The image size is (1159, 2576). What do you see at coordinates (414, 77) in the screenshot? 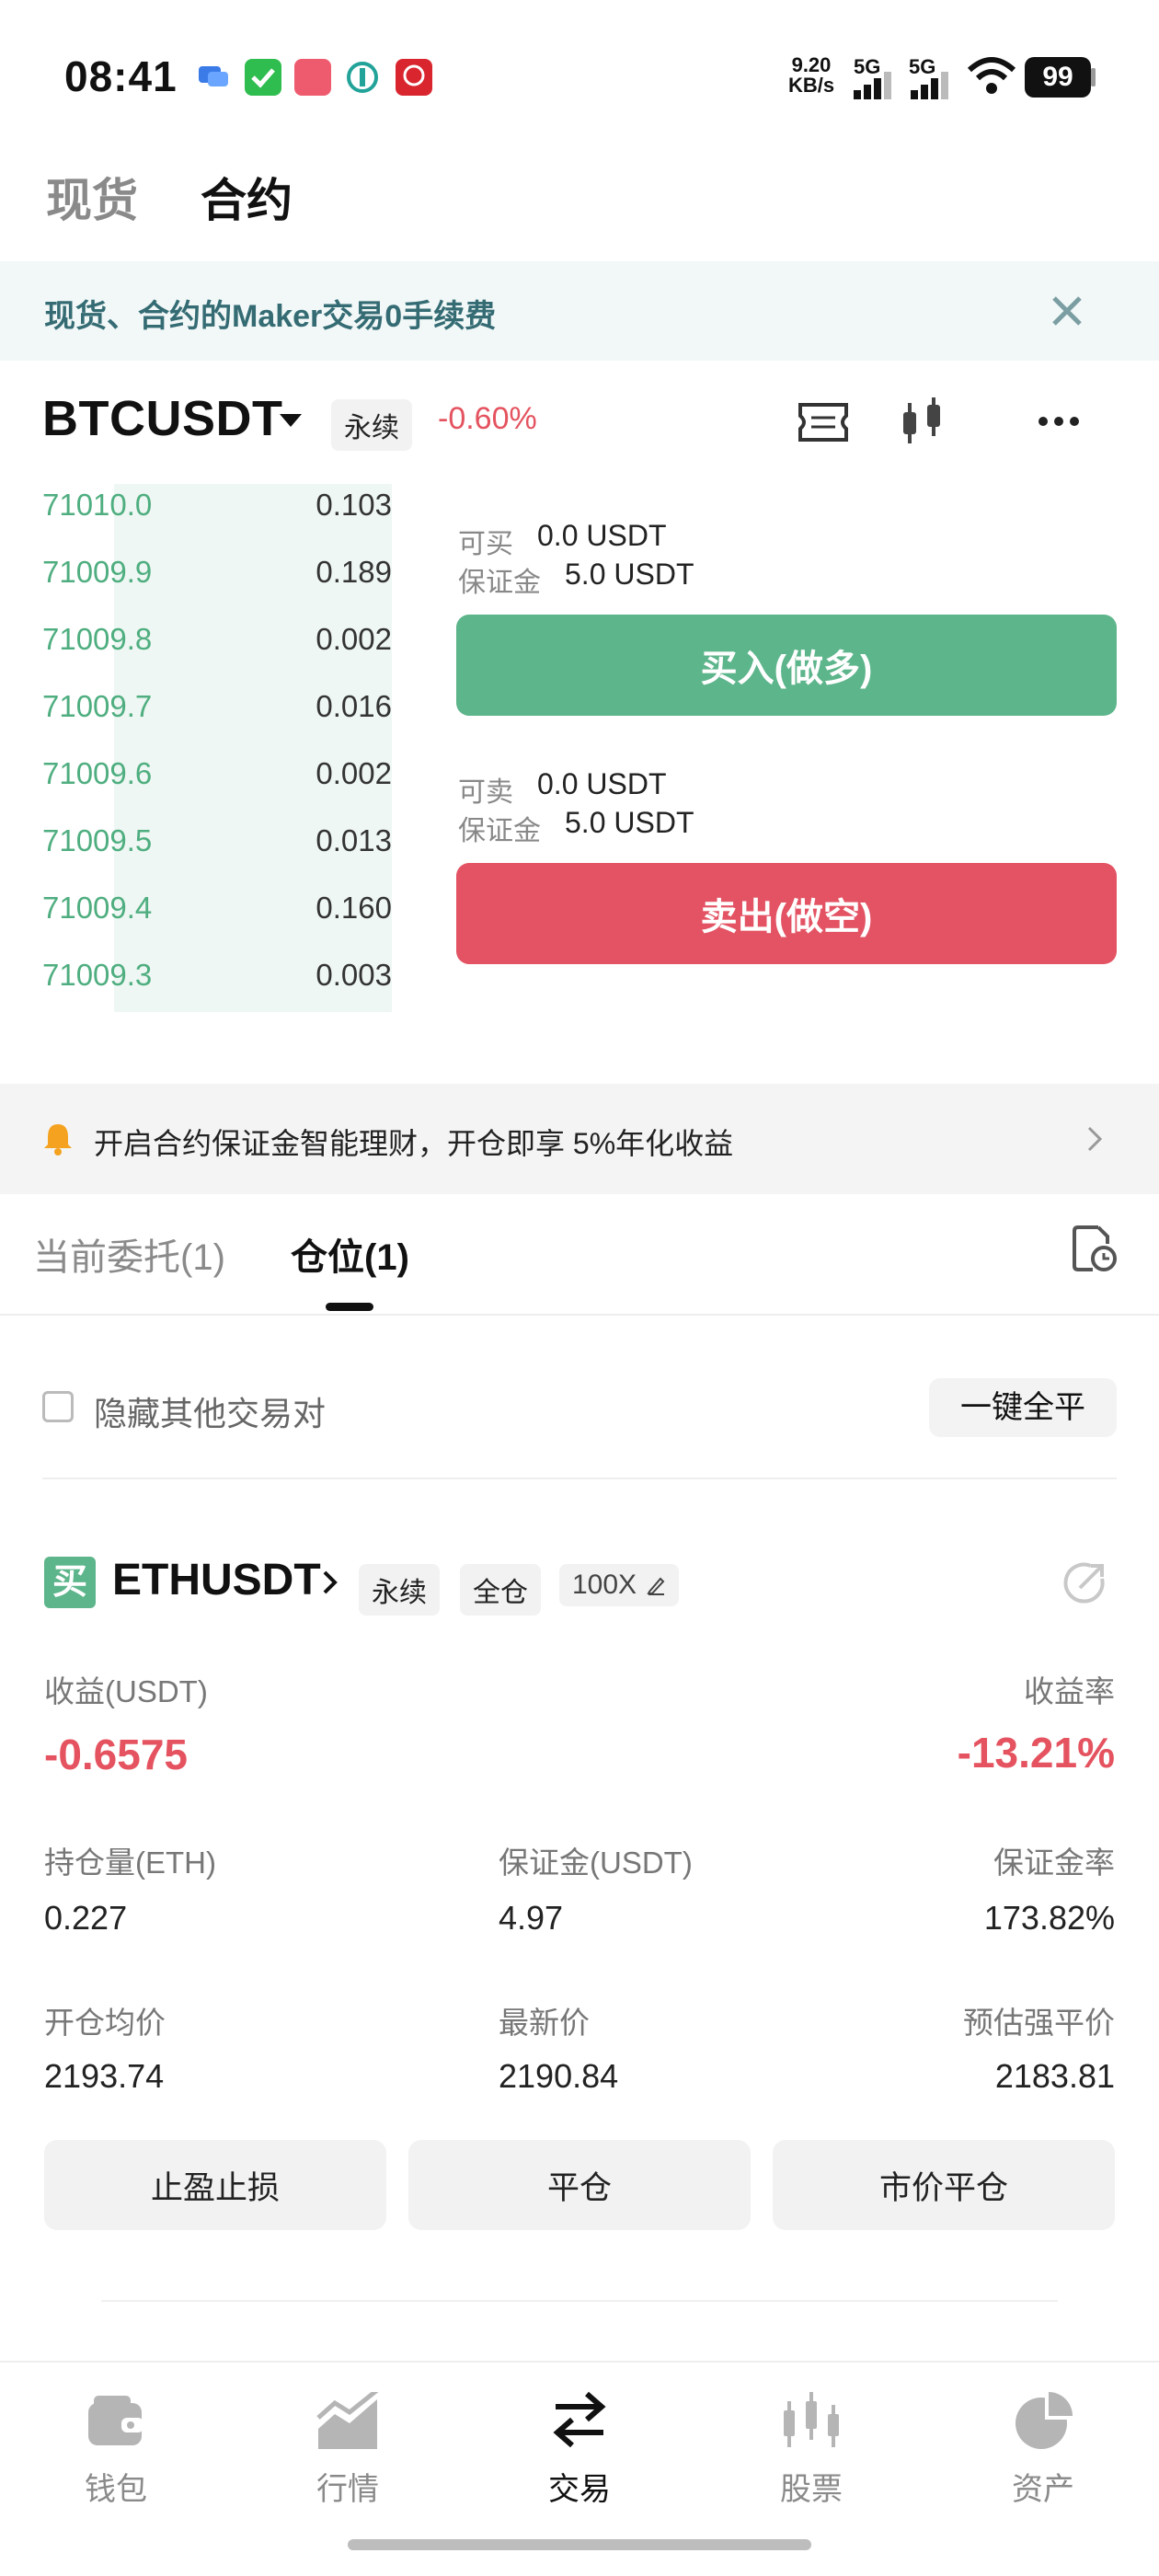
I see `red-app-icon` at bounding box center [414, 77].